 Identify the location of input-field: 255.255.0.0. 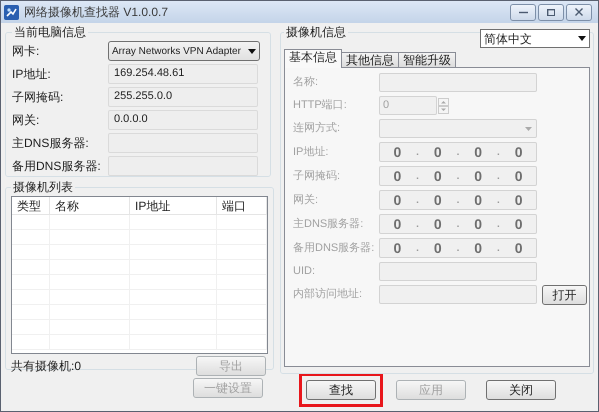
(183, 97).